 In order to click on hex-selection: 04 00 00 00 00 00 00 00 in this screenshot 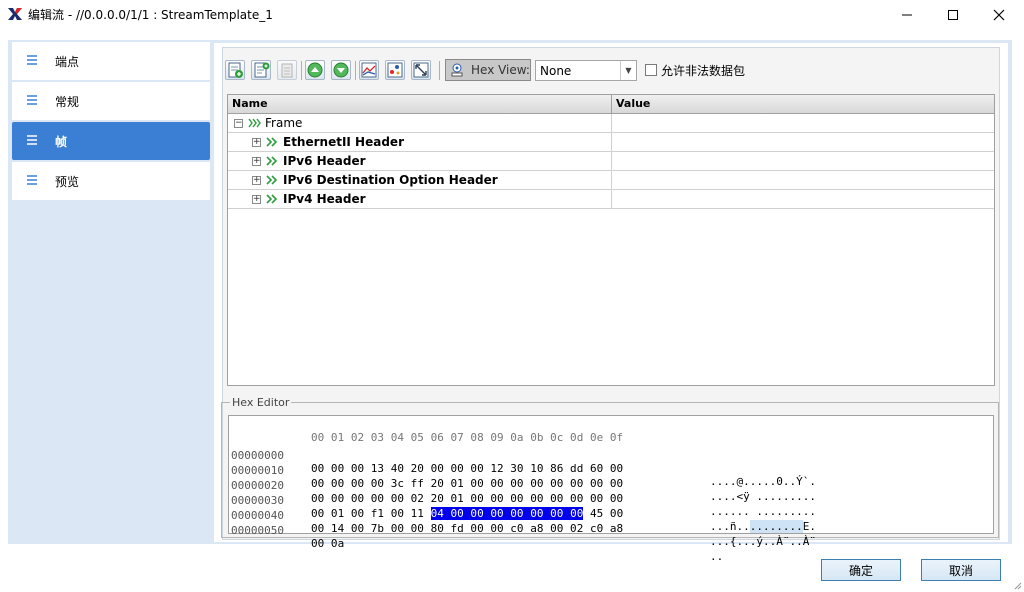, I will do `click(507, 513)`.